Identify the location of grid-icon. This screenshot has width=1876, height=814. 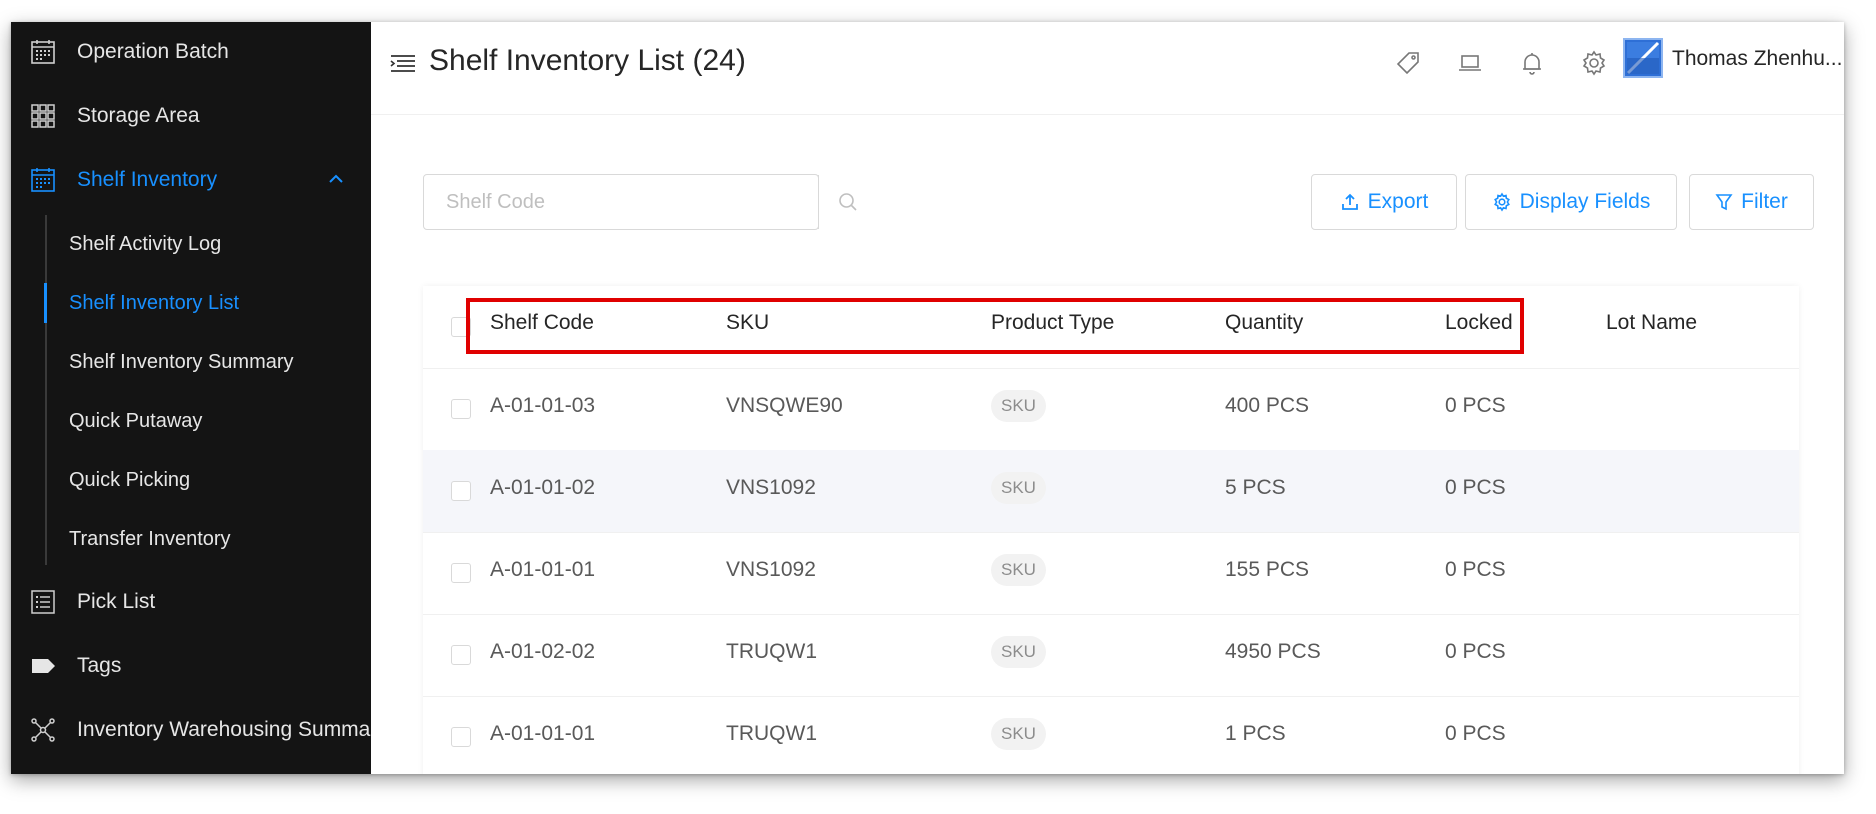
(43, 116).